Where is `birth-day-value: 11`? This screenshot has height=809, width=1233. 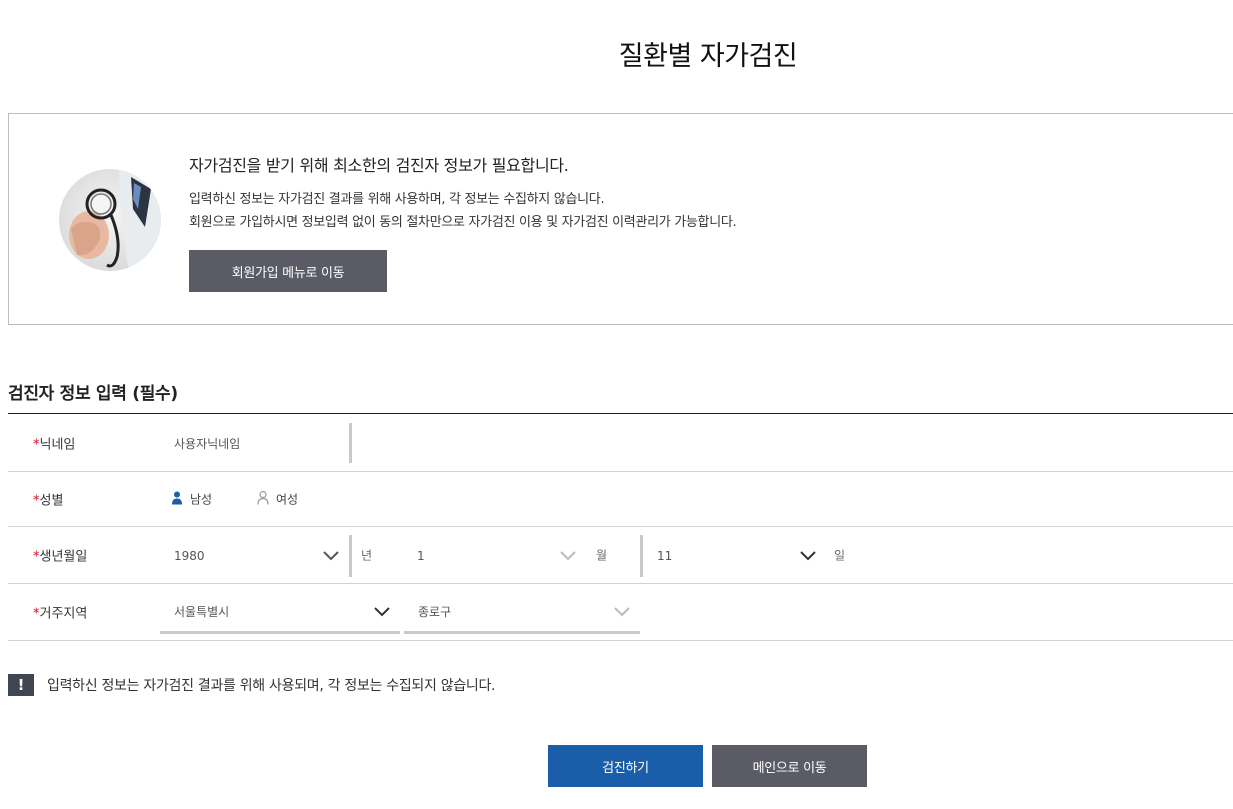 birth-day-value: 11 is located at coordinates (665, 556).